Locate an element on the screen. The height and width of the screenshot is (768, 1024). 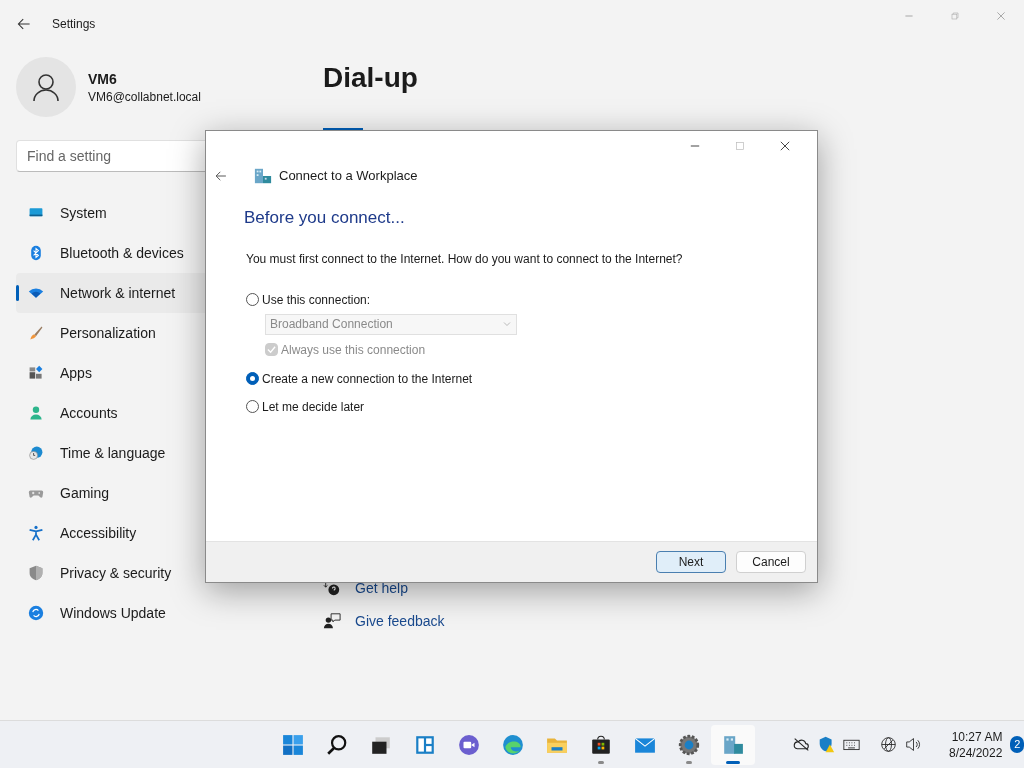
brush-icon is located at coordinates (36, 333).